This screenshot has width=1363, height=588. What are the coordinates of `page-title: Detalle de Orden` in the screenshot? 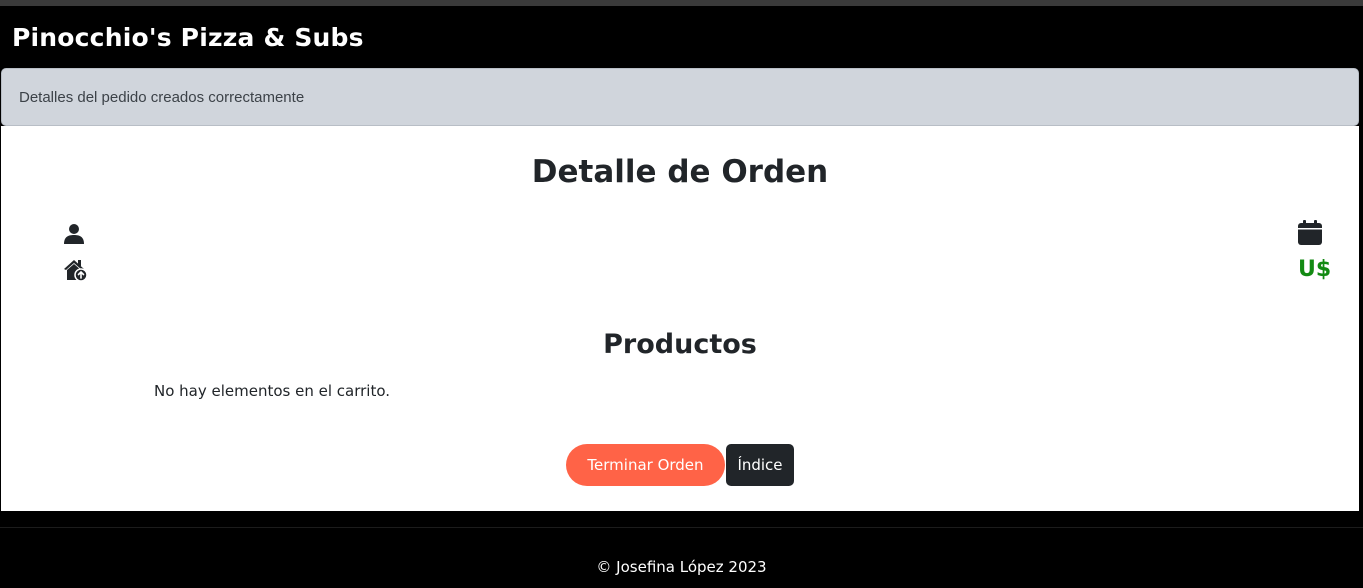 It's located at (680, 172).